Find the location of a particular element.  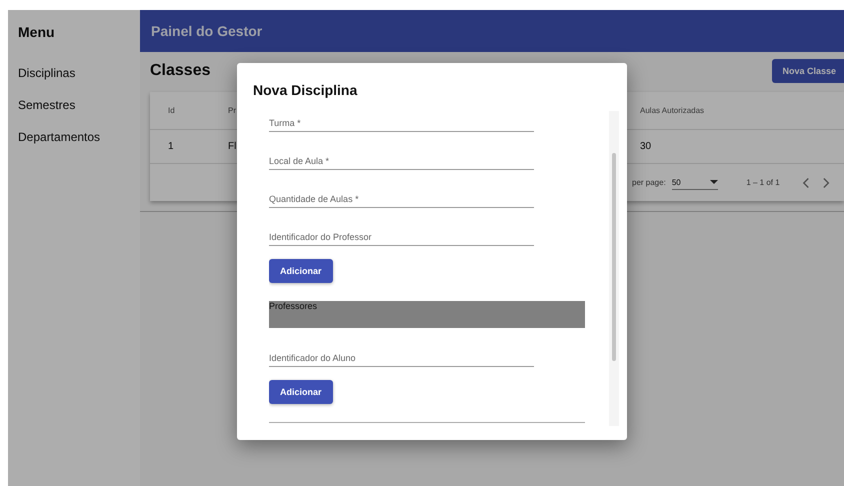

column-header: Id is located at coordinates (171, 110).